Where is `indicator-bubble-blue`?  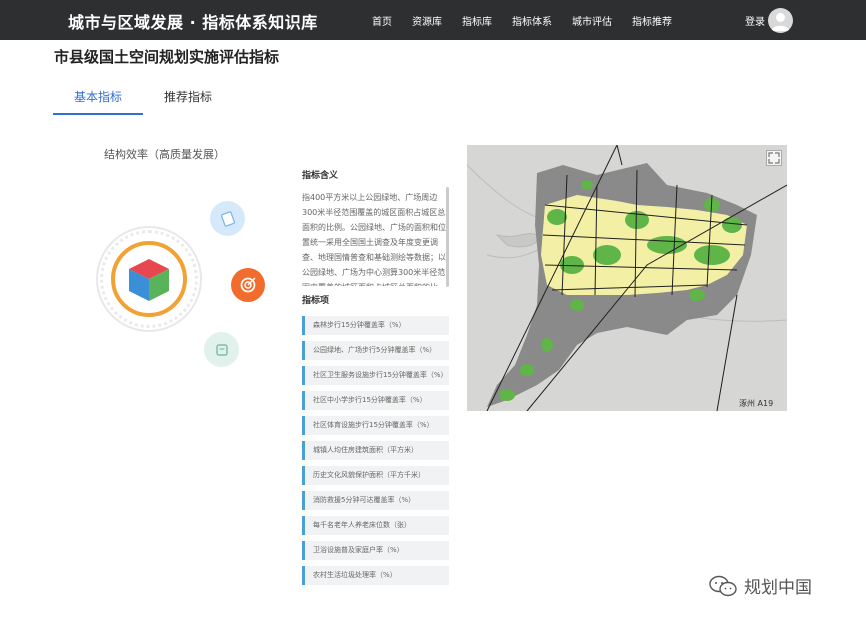 indicator-bubble-blue is located at coordinates (227, 218).